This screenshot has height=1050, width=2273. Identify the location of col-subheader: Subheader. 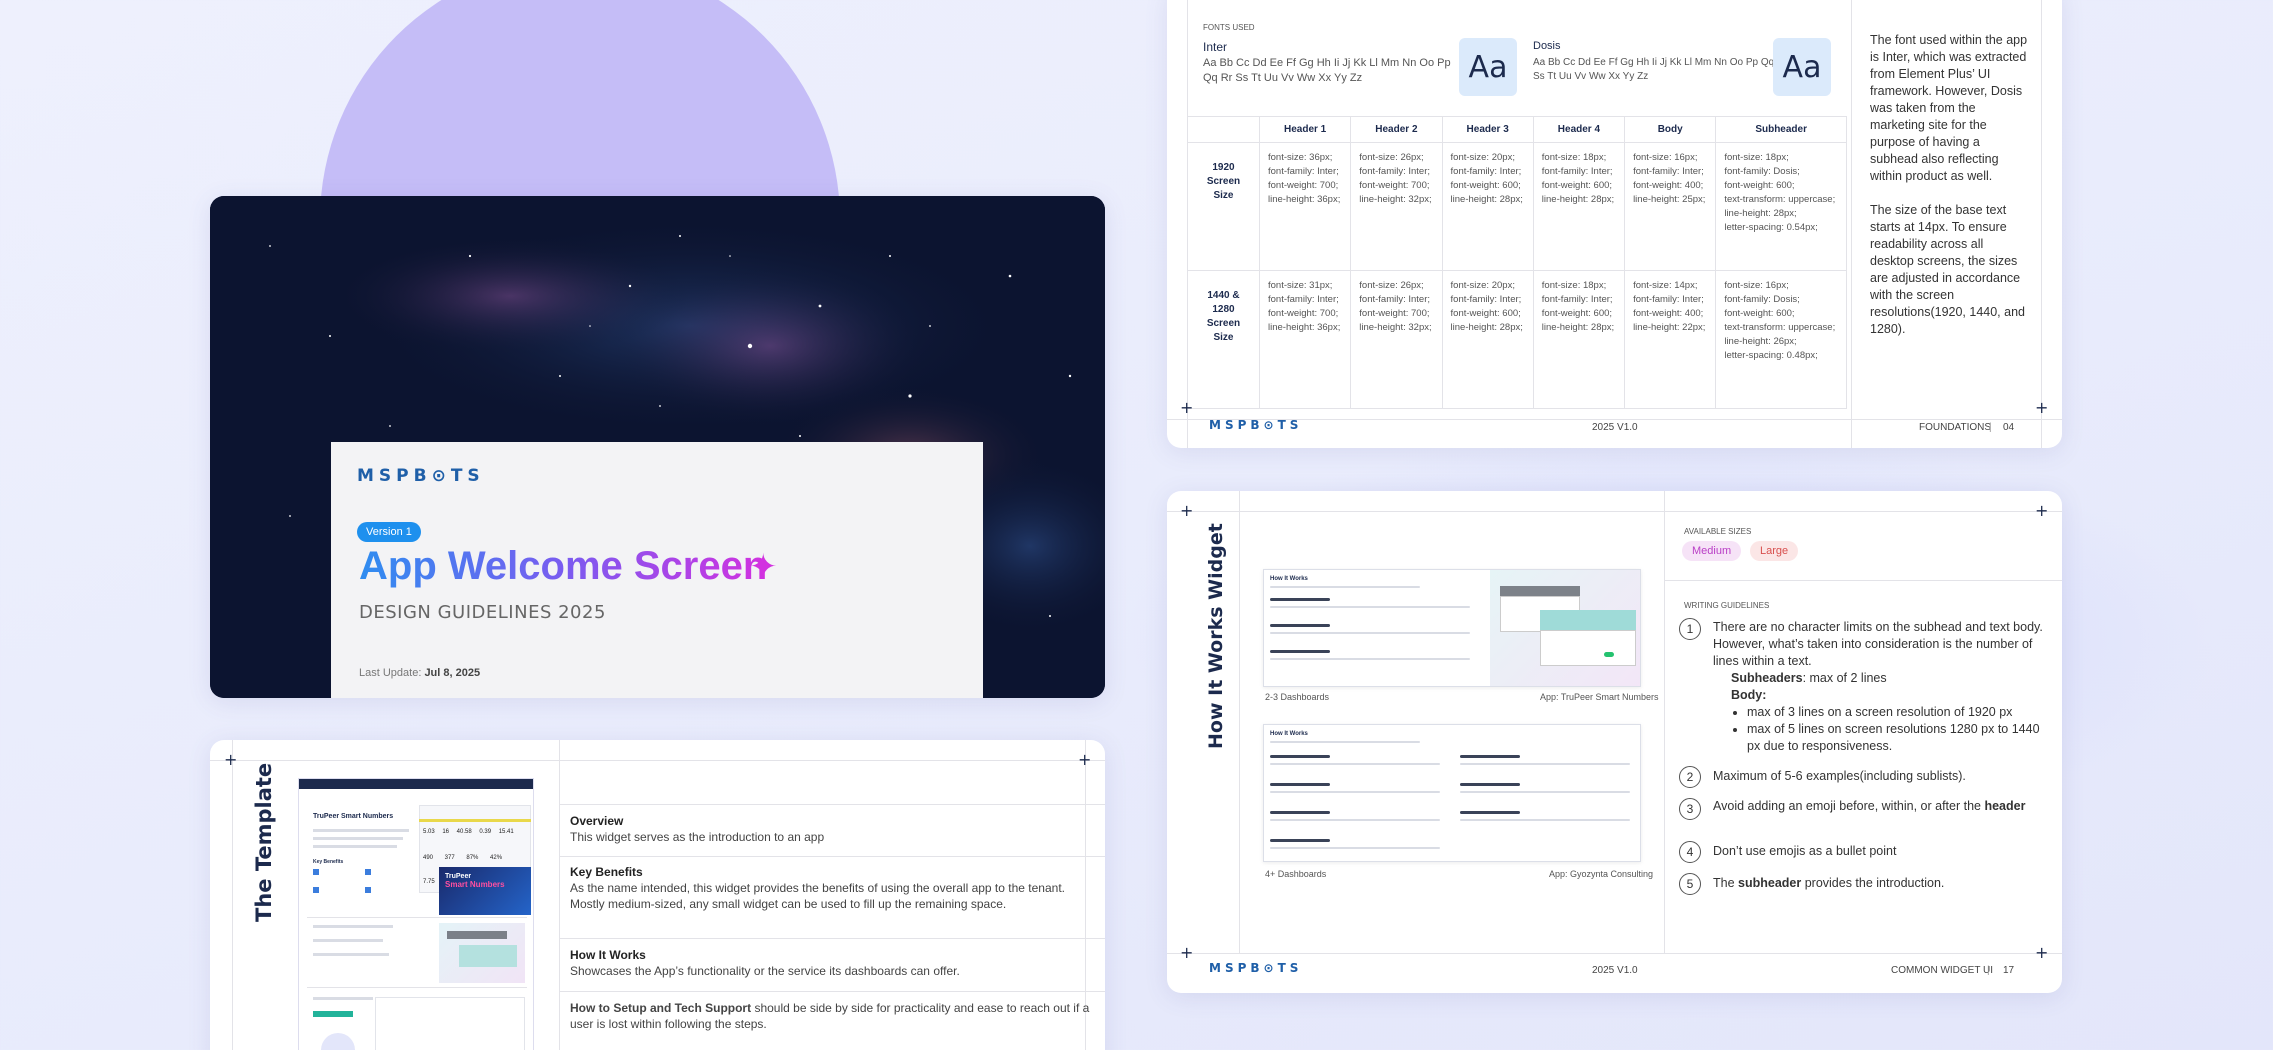
(1781, 129).